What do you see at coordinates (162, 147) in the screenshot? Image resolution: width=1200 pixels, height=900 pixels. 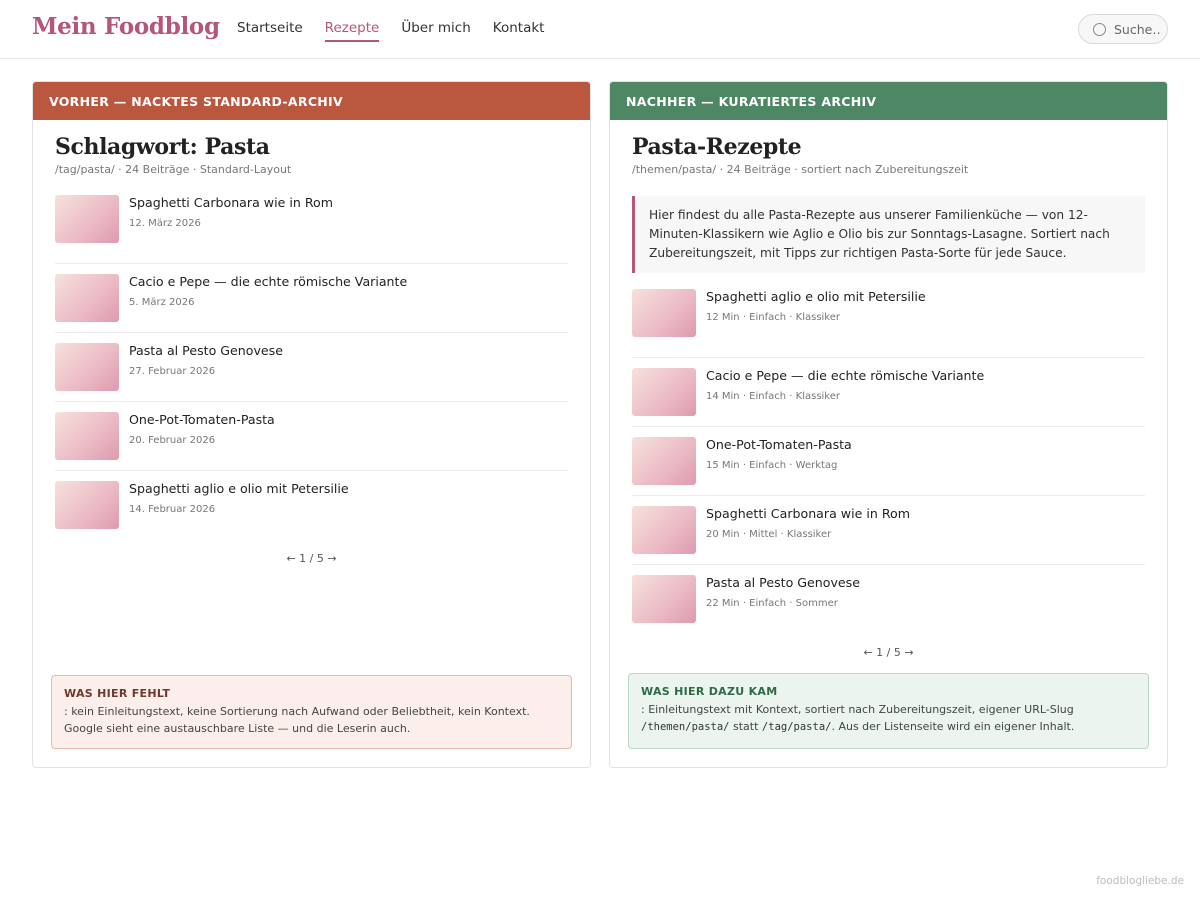 I see `before-page-title: Schlagwort: Pasta` at bounding box center [162, 147].